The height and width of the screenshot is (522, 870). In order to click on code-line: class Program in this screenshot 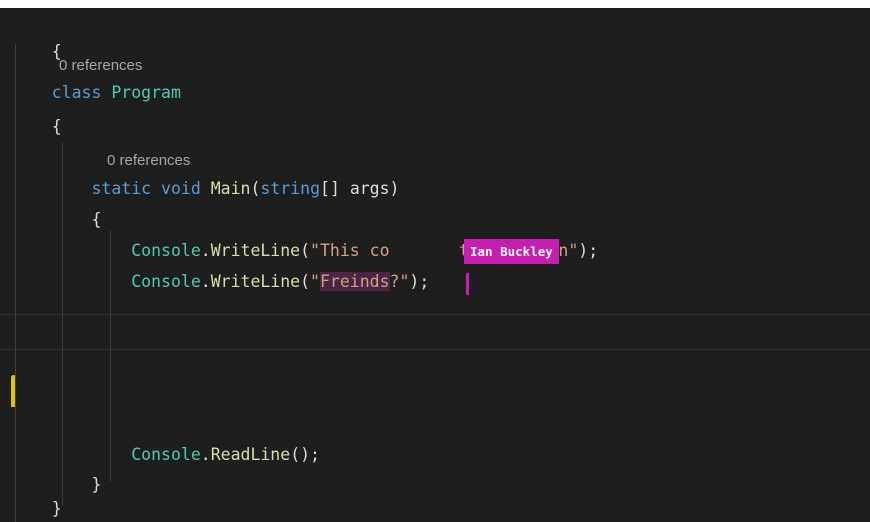, I will do `click(96, 93)`.